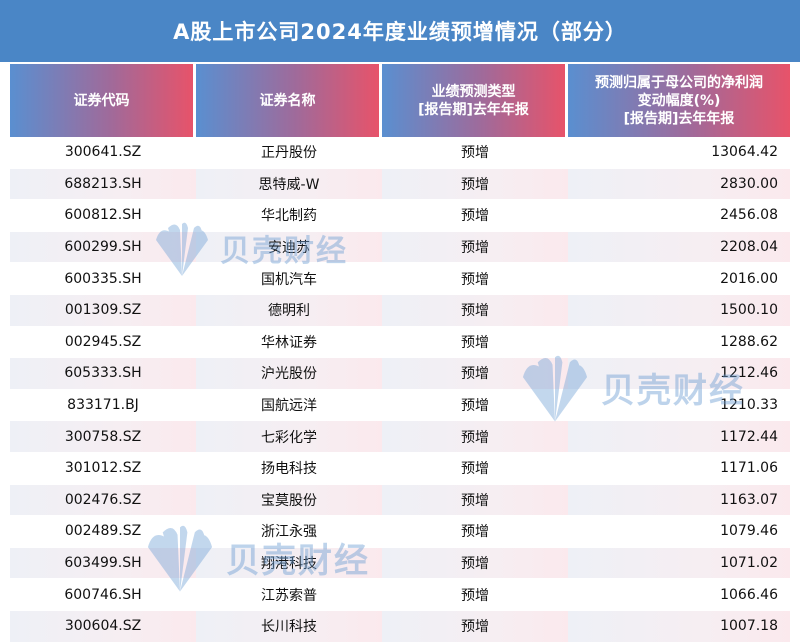  I want to click on table-row: 833171.BJ 国航远洋 预增 1210.33, so click(400, 405).